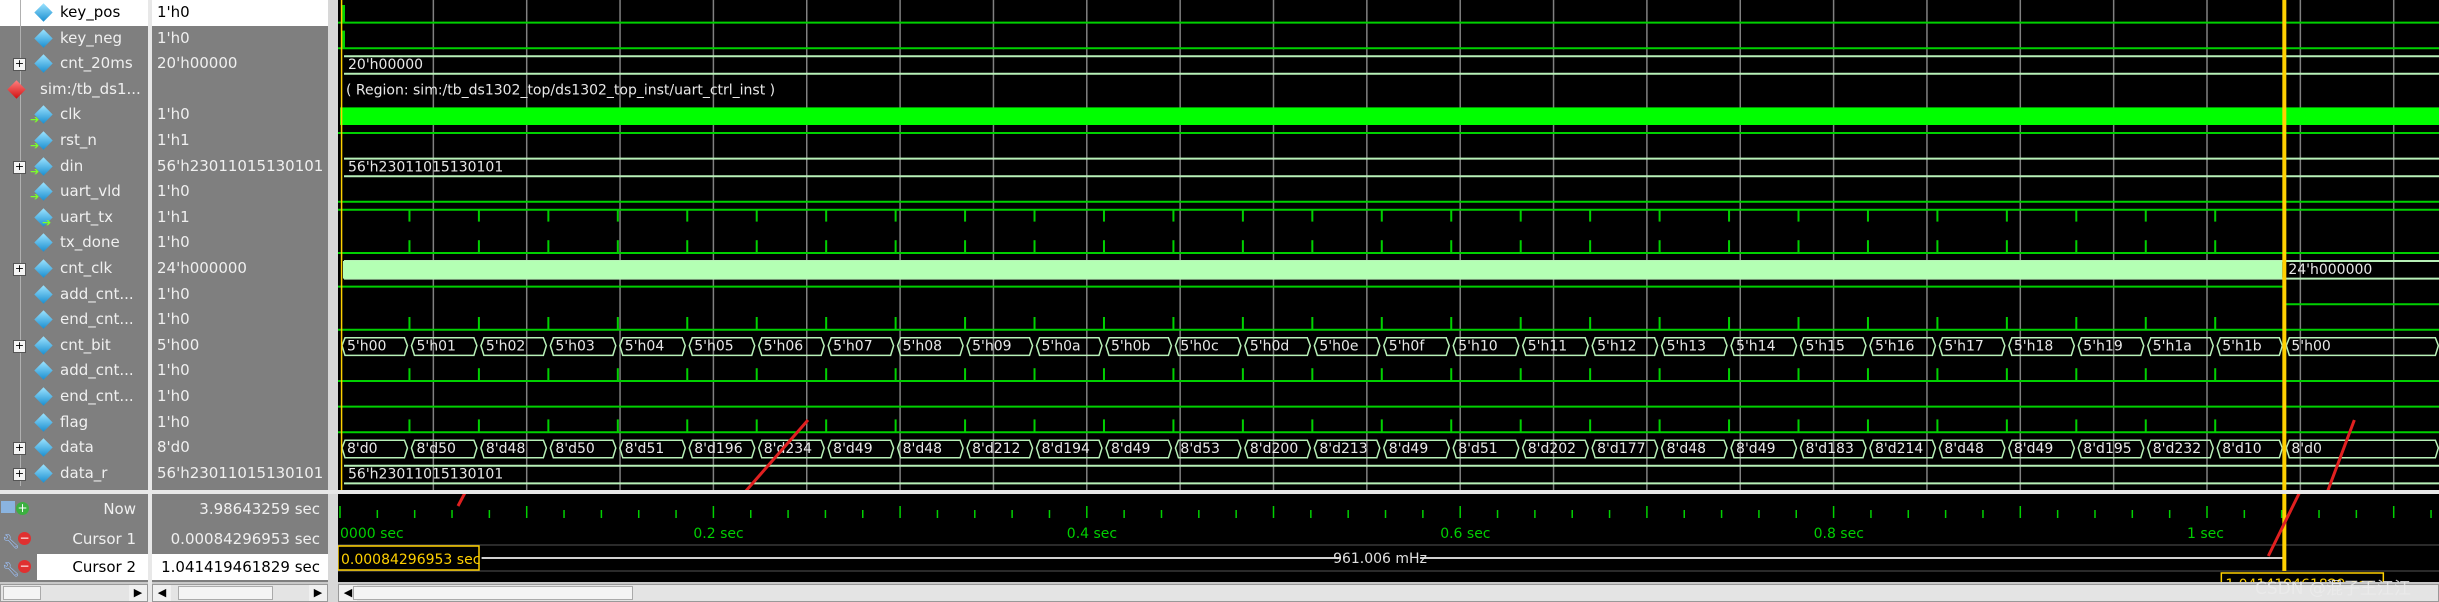 This screenshot has height=602, width=2439. Describe the element at coordinates (91, 37) in the screenshot. I see `signal-name: key_neg` at that location.